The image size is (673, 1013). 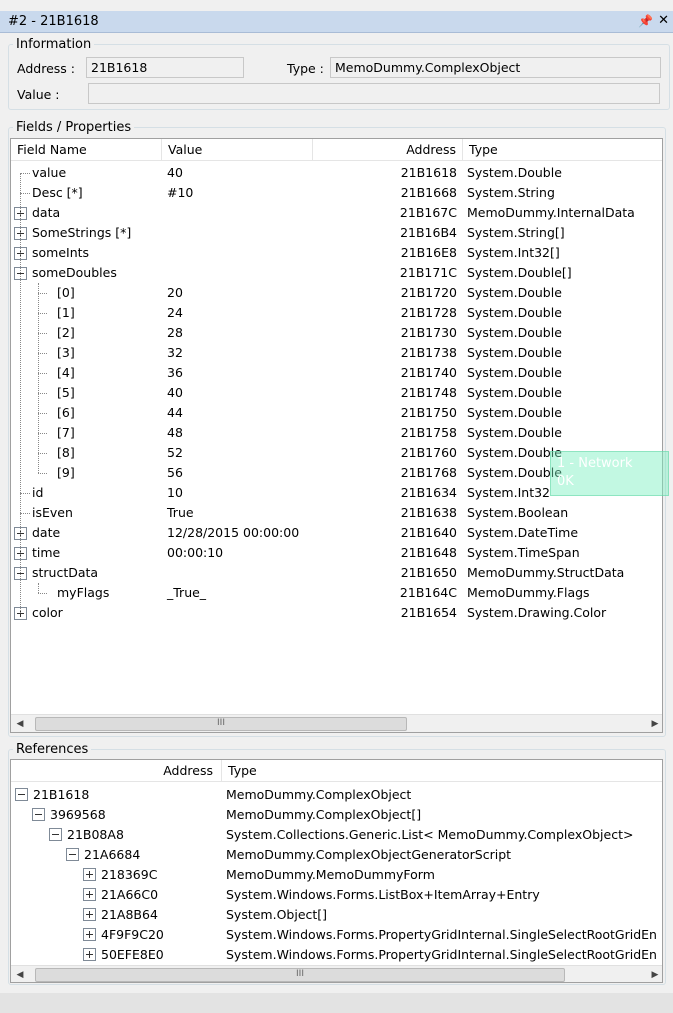 I want to click on field-row: isEven True 21B1638 System.Boolean, so click(x=336, y=513).